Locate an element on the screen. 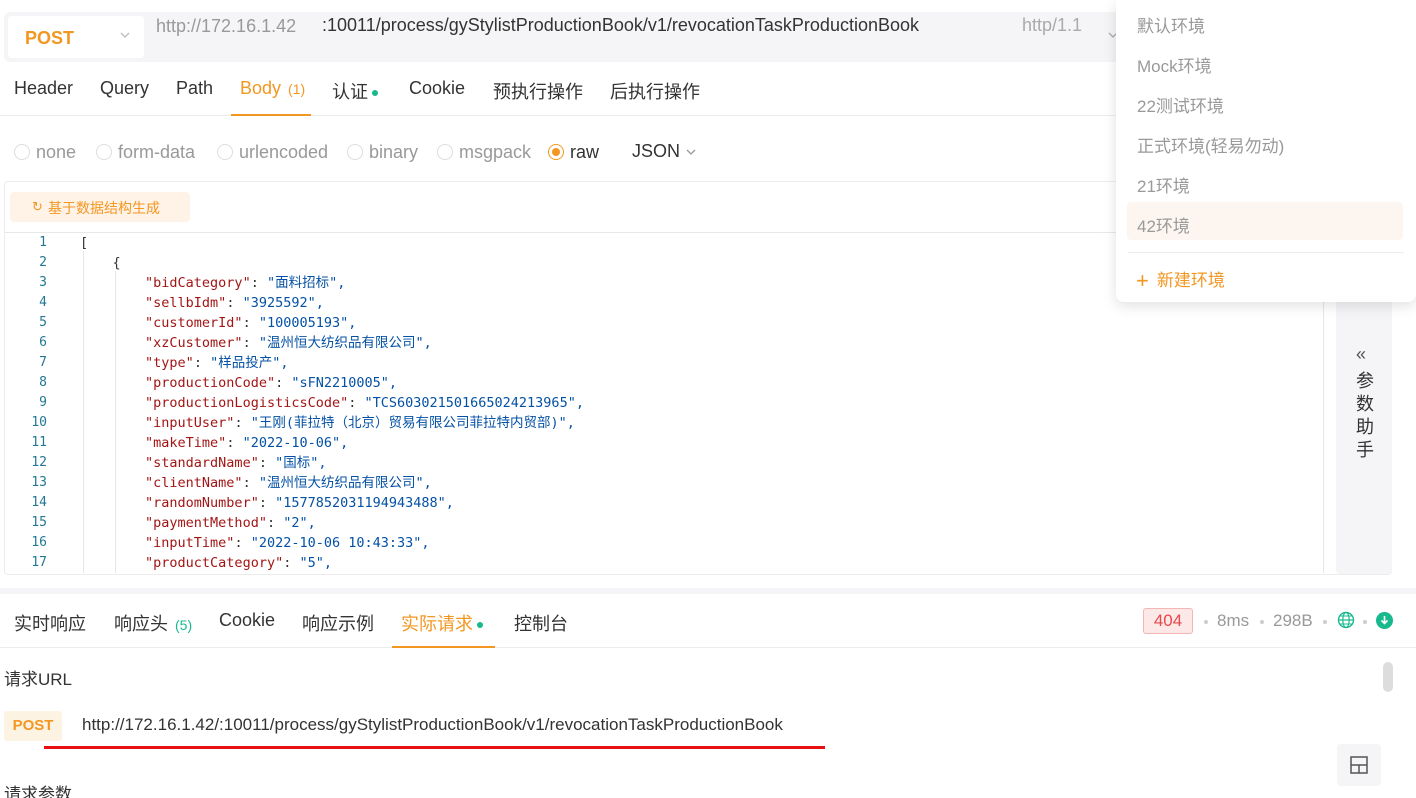  chevron-down-icon is located at coordinates (691, 152).